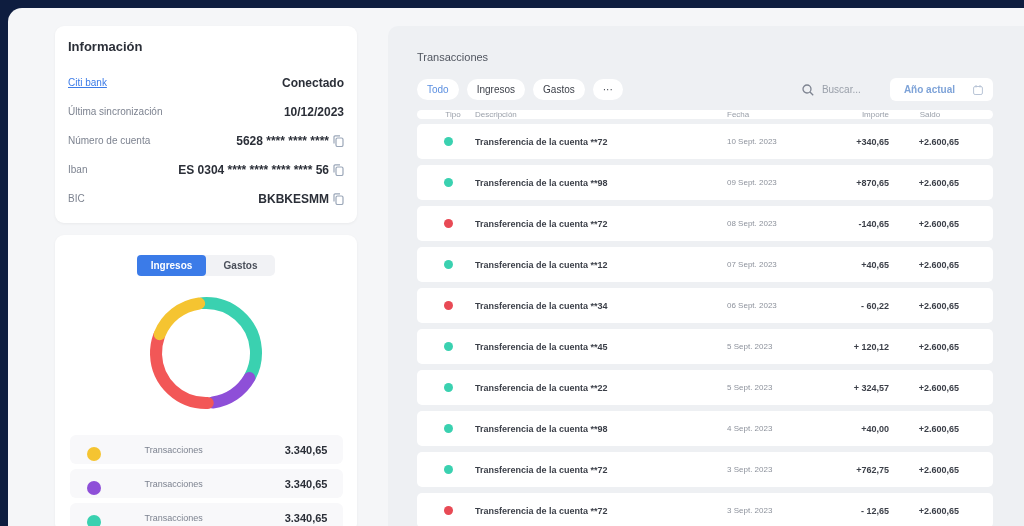 Image resolution: width=1024 pixels, height=526 pixels. What do you see at coordinates (874, 510) in the screenshot?
I see `amount-cell: - 12,65` at bounding box center [874, 510].